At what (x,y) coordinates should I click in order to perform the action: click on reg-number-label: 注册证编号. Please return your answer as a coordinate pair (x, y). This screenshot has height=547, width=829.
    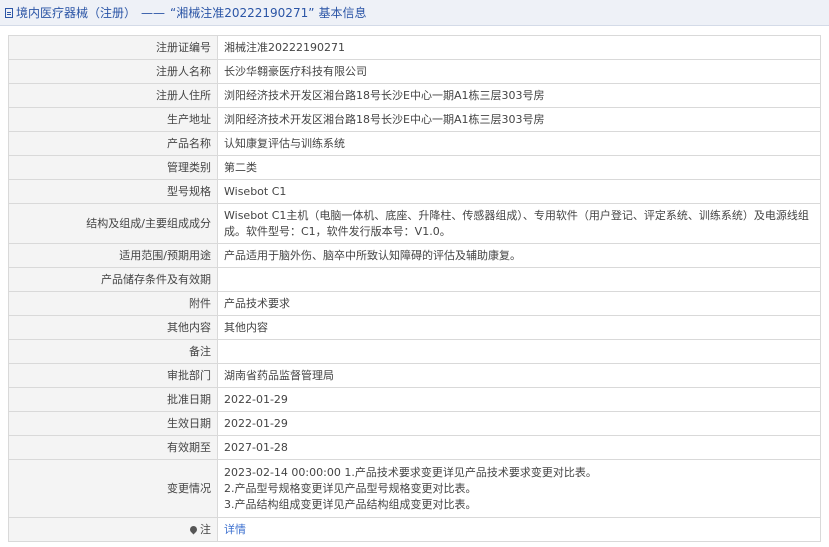
    Looking at the image, I should click on (113, 47).